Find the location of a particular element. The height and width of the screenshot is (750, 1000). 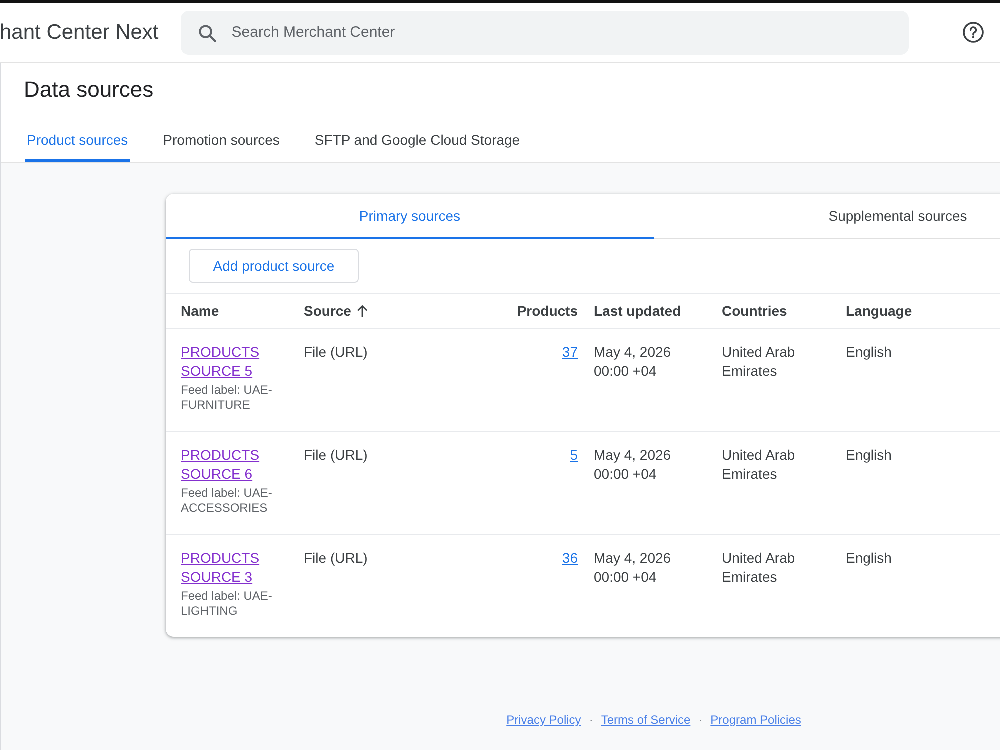

source-name-link: PRODUCTS SOURCE 3 is located at coordinates (234, 568).